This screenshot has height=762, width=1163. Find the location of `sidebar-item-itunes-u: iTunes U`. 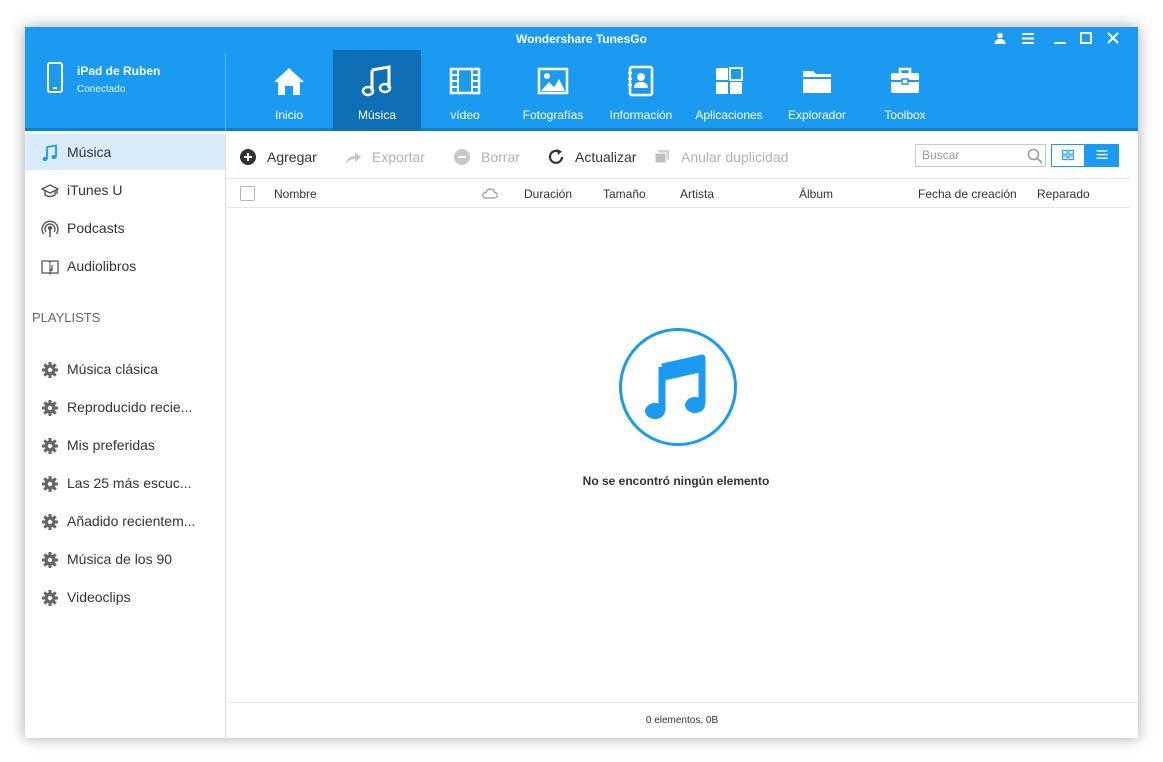

sidebar-item-itunes-u: iTunes U is located at coordinates (125, 190).